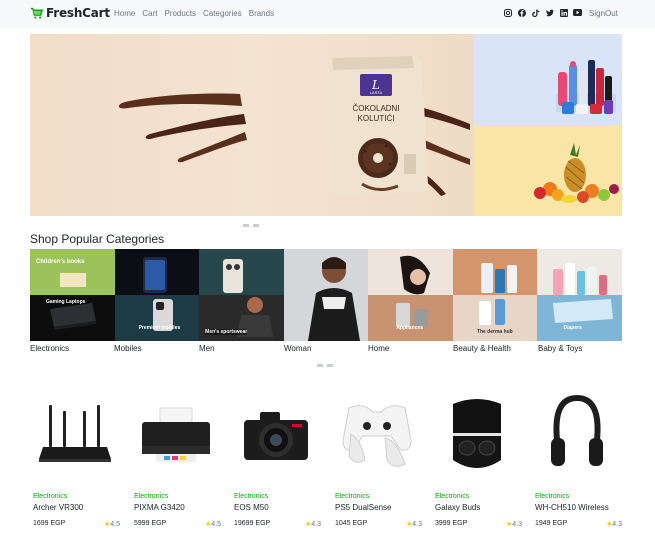  I want to click on category-label-mobiles: Mobiles, so click(128, 348).